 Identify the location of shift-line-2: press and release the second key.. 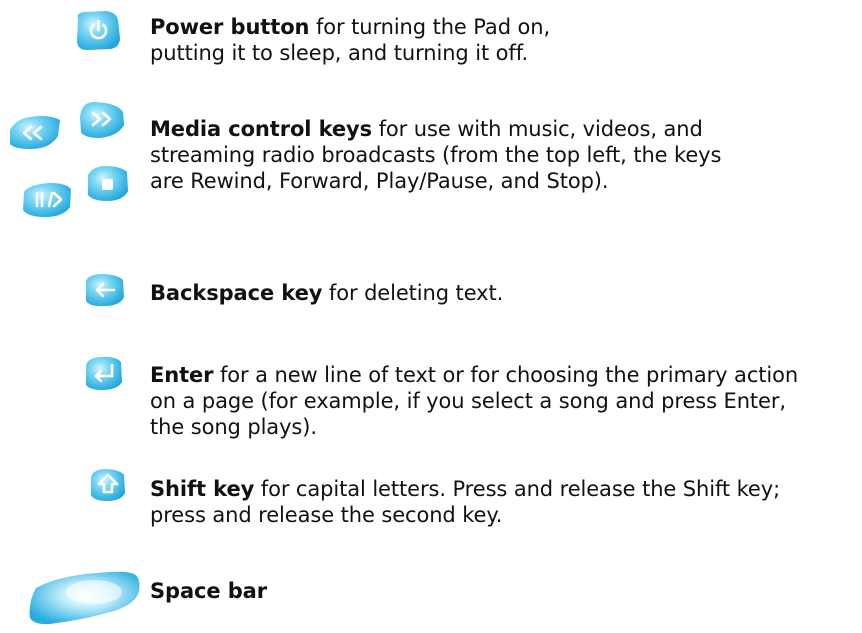
(326, 515).